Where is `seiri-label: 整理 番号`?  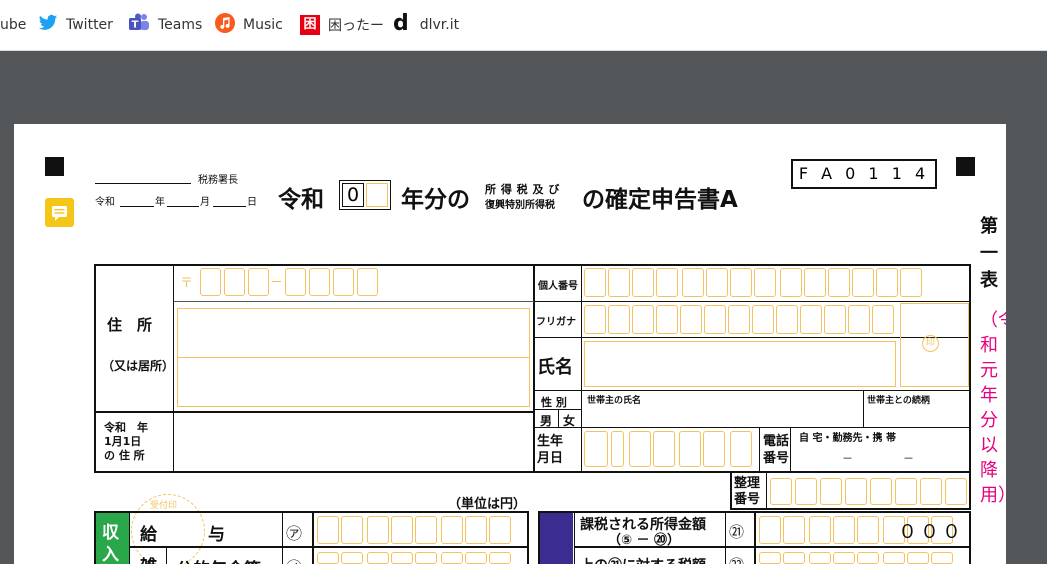
seiri-label: 整理 番号 is located at coordinates (747, 491).